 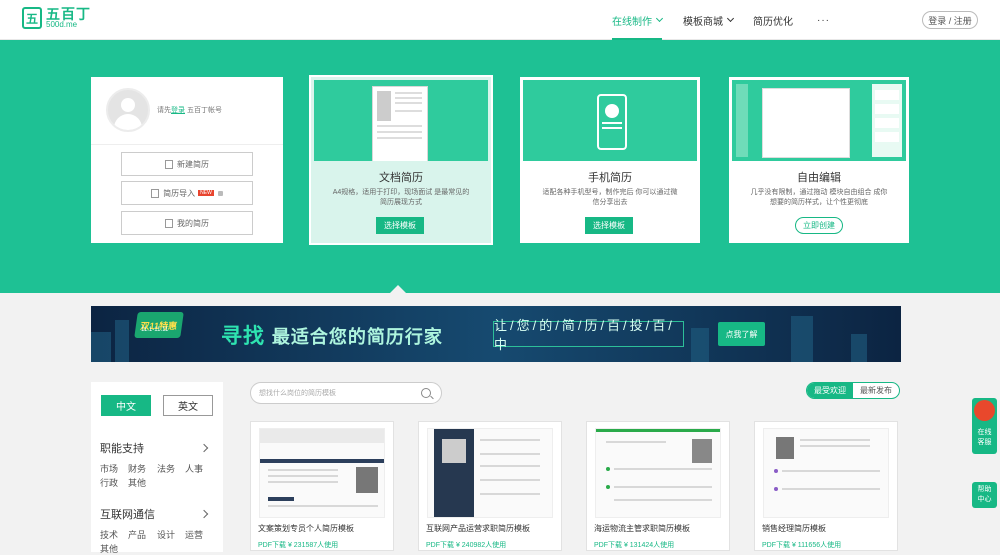 I want to click on new-resume-button: 新建简历, so click(x=187, y=164).